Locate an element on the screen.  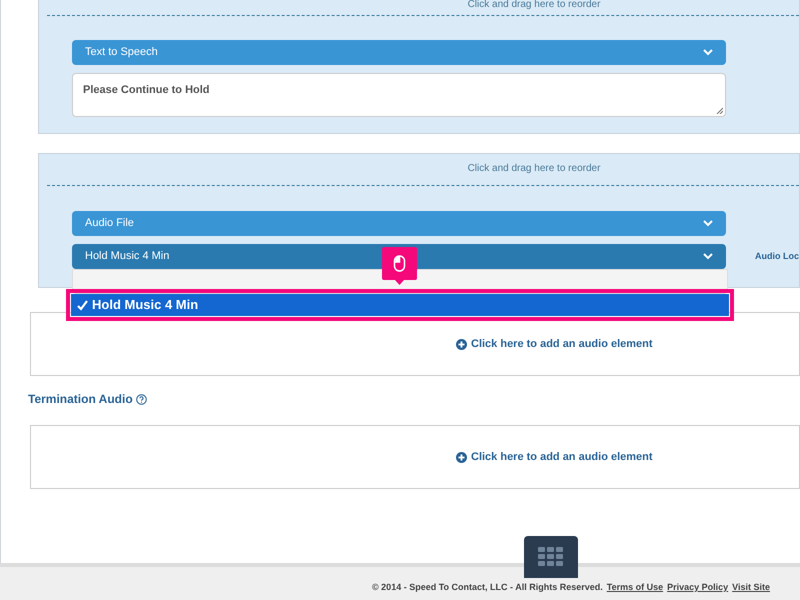
footer-link: Visit Site is located at coordinates (751, 587).